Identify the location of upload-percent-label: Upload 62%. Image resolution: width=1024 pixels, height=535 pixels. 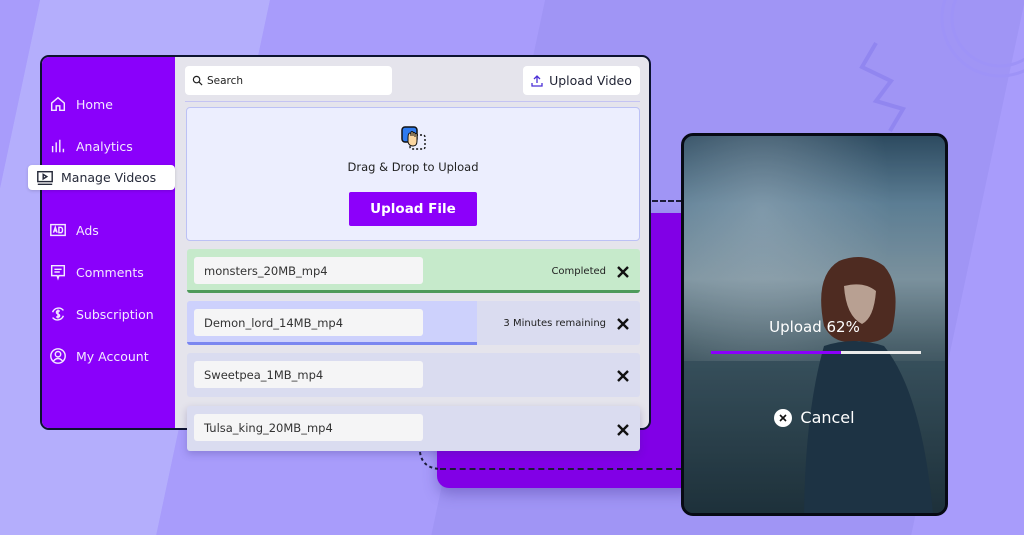
(814, 327).